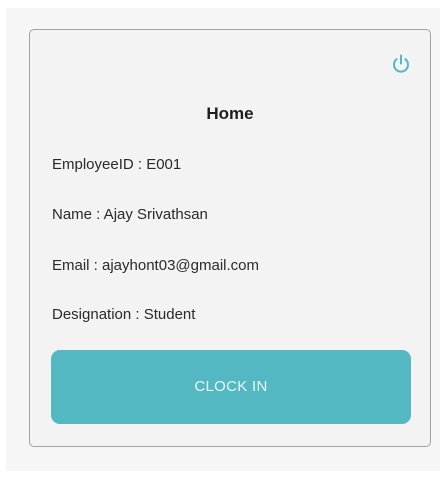 The width and height of the screenshot is (446, 479). What do you see at coordinates (117, 164) in the screenshot?
I see `employee-id-label: EmployeeID : E001` at bounding box center [117, 164].